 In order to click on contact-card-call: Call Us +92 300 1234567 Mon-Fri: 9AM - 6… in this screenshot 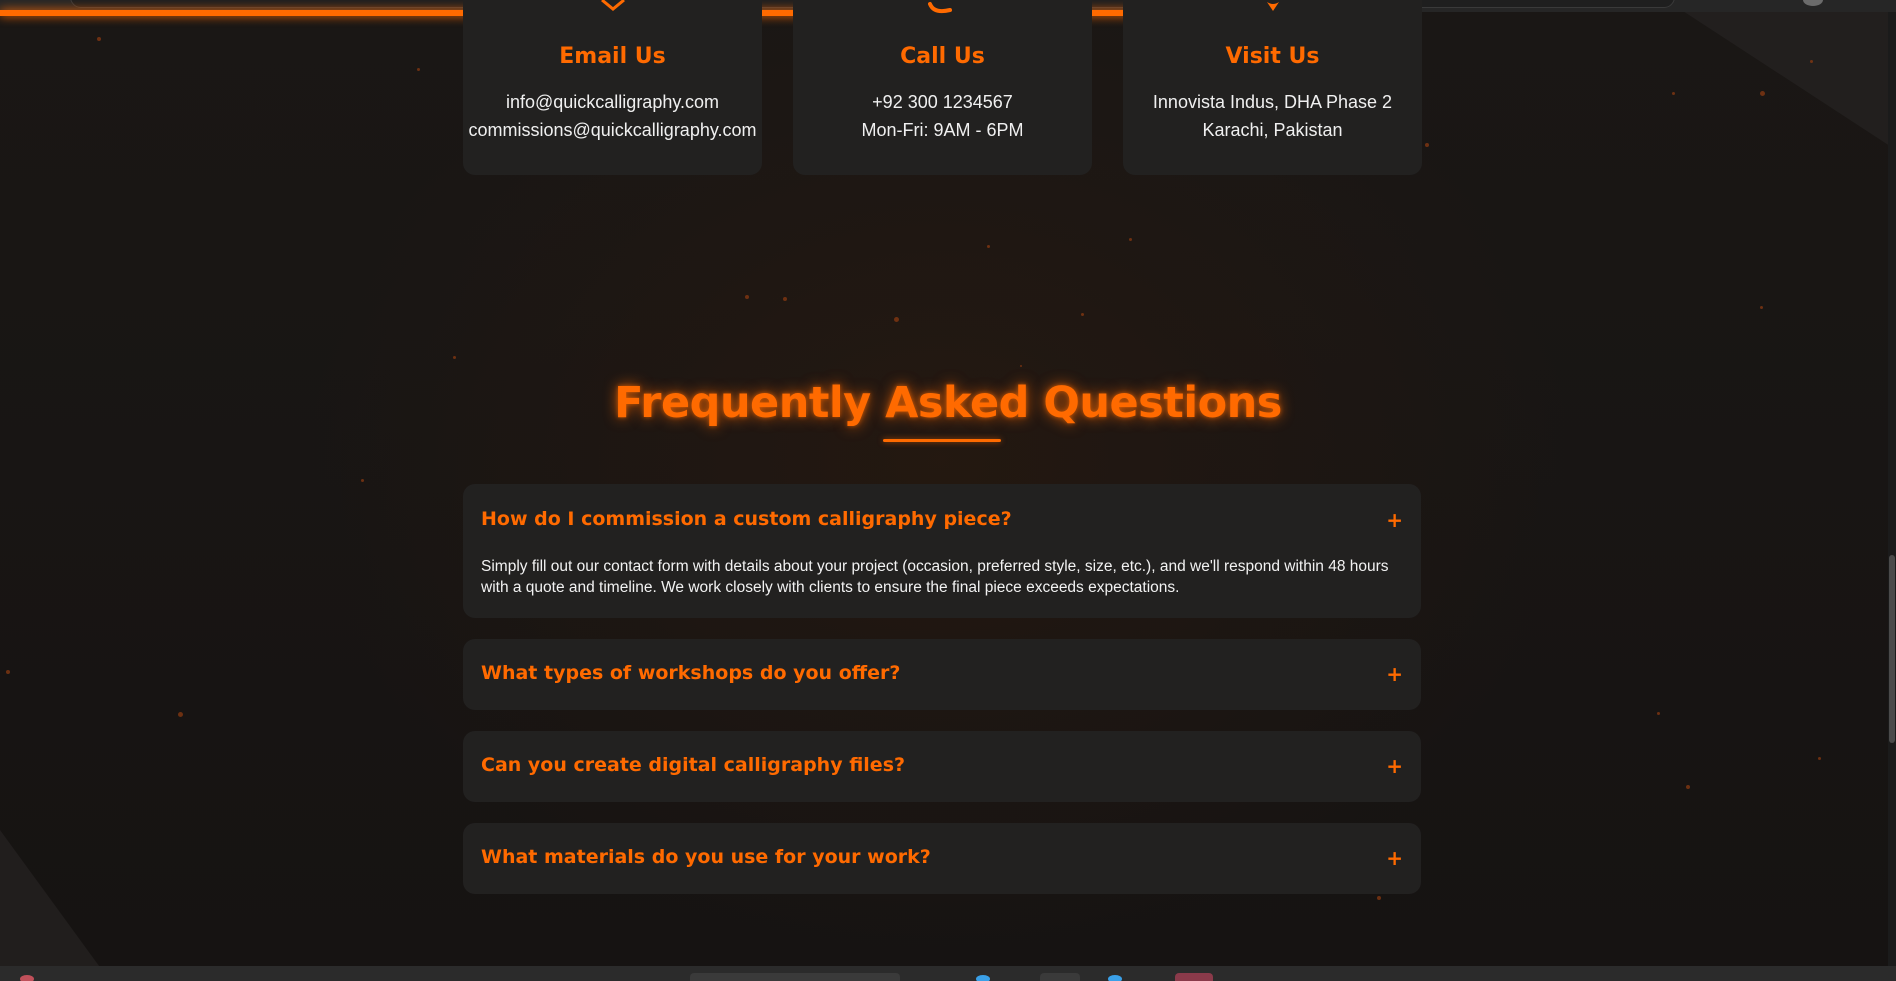, I will do `click(942, 87)`.